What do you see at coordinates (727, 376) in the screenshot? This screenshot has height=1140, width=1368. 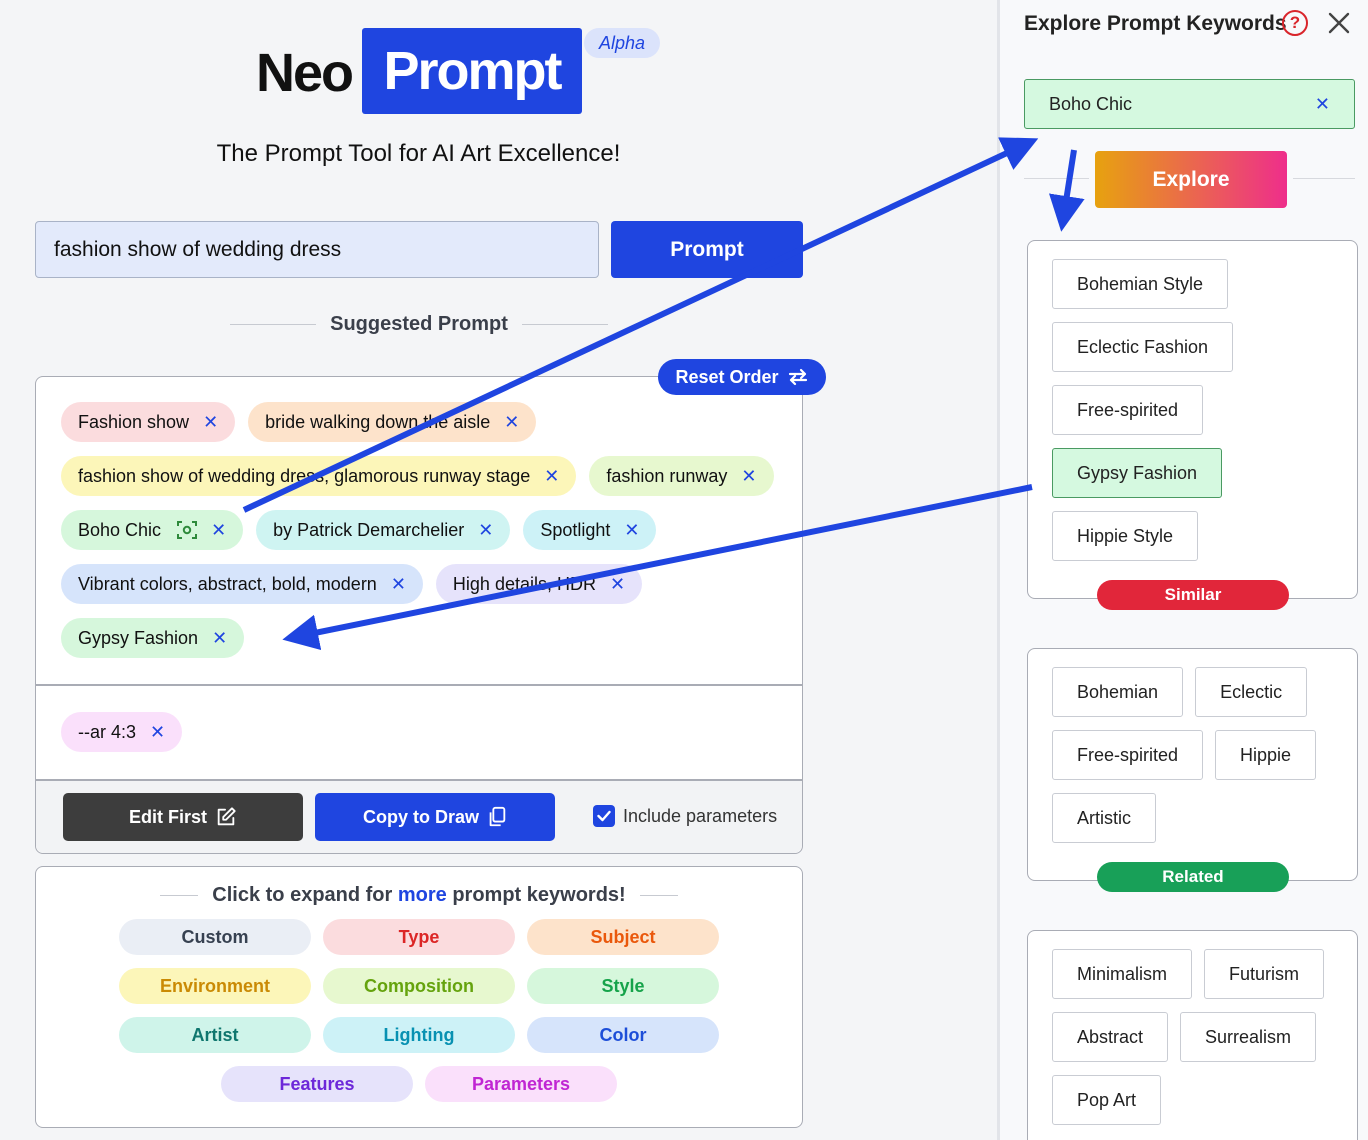 I see `reset-order-label: Reset Order` at bounding box center [727, 376].